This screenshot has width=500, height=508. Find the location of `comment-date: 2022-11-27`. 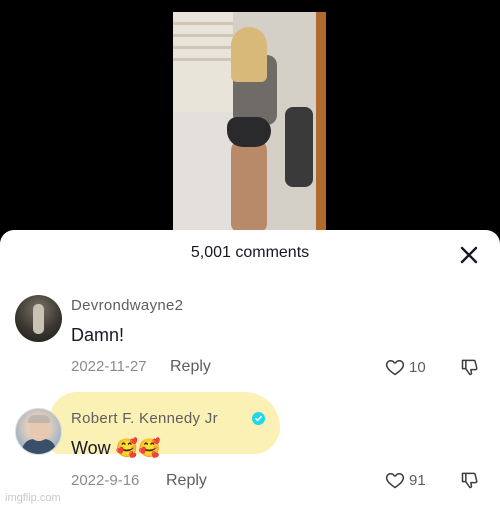

comment-date: 2022-11-27 is located at coordinates (109, 366).